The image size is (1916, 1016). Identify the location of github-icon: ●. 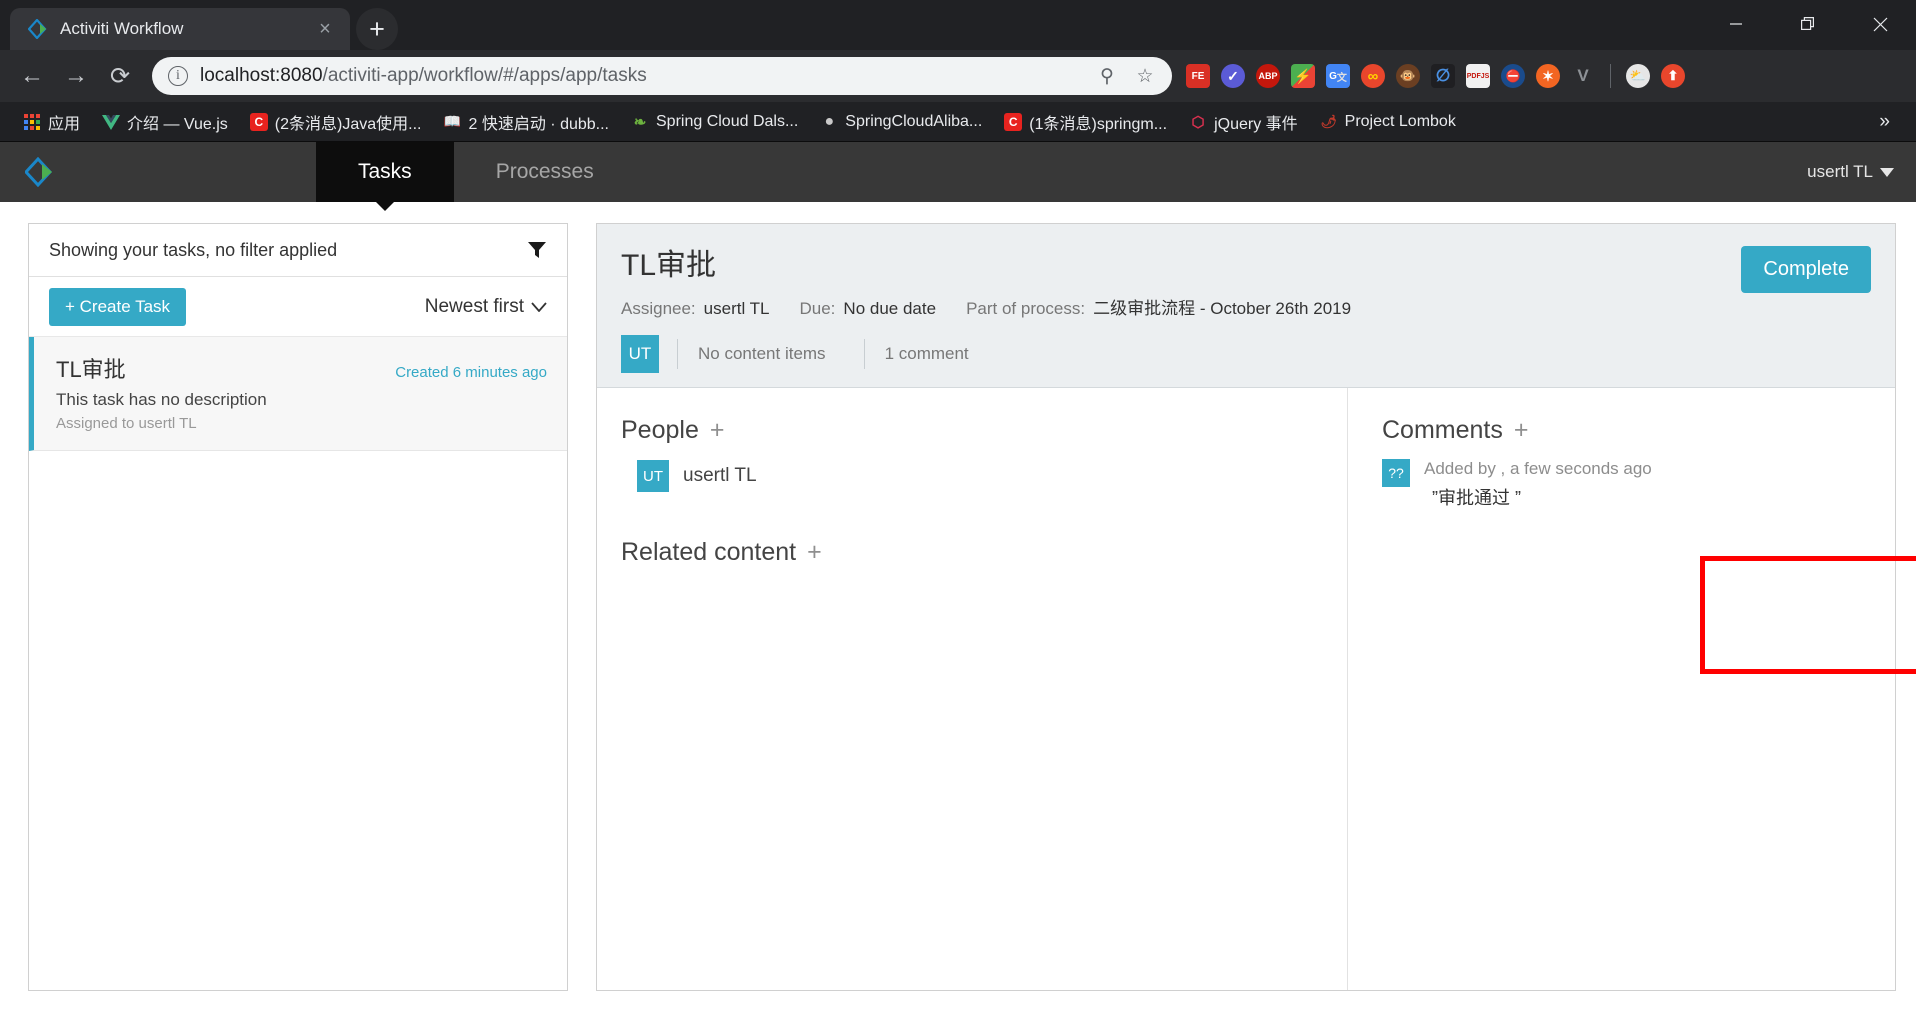
(829, 121).